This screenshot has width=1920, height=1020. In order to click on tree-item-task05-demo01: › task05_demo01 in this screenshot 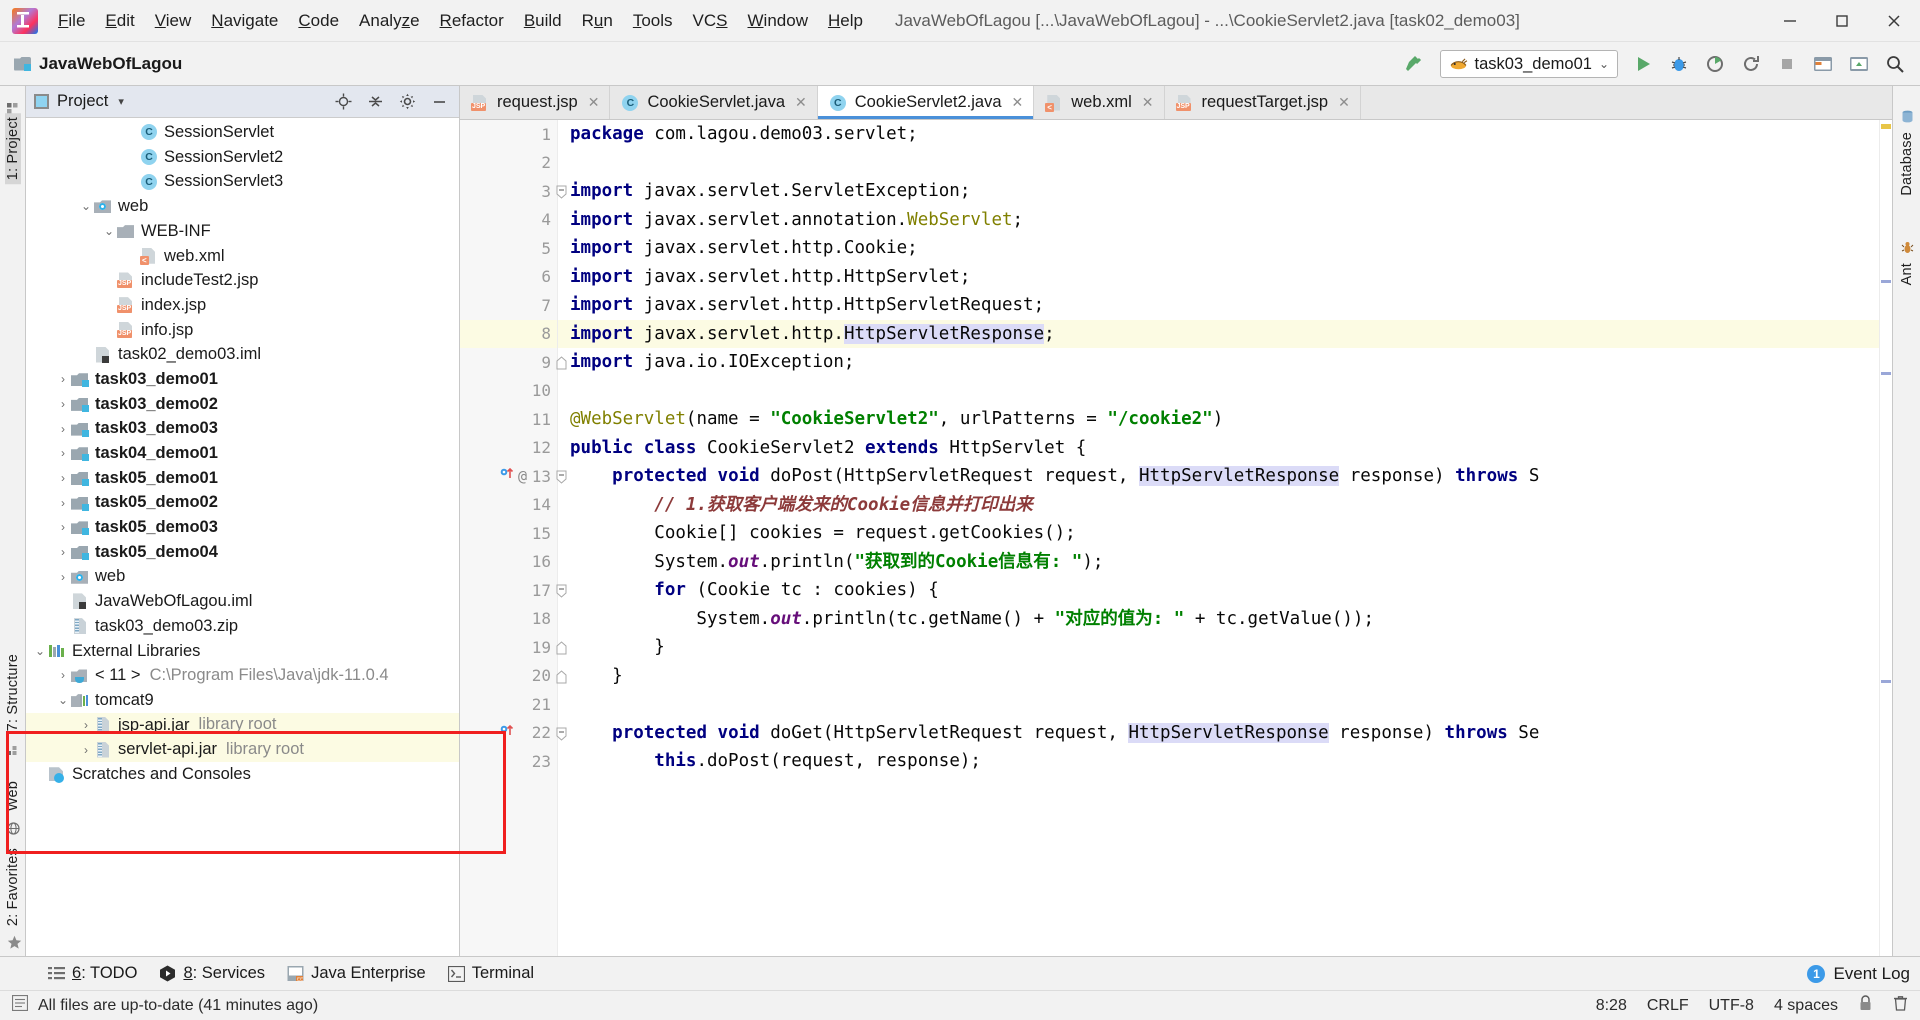, I will do `click(242, 478)`.